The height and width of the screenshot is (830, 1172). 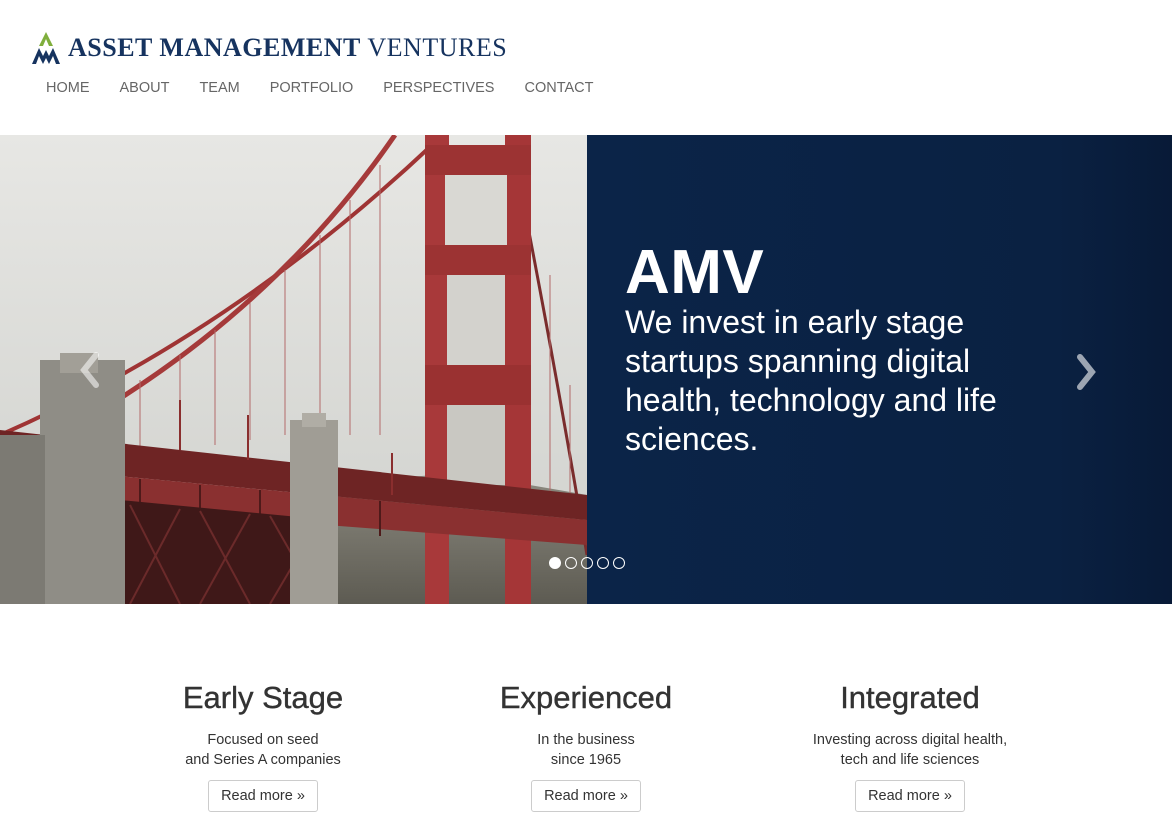 What do you see at coordinates (558, 88) in the screenshot?
I see `nav-contact: CONTACT` at bounding box center [558, 88].